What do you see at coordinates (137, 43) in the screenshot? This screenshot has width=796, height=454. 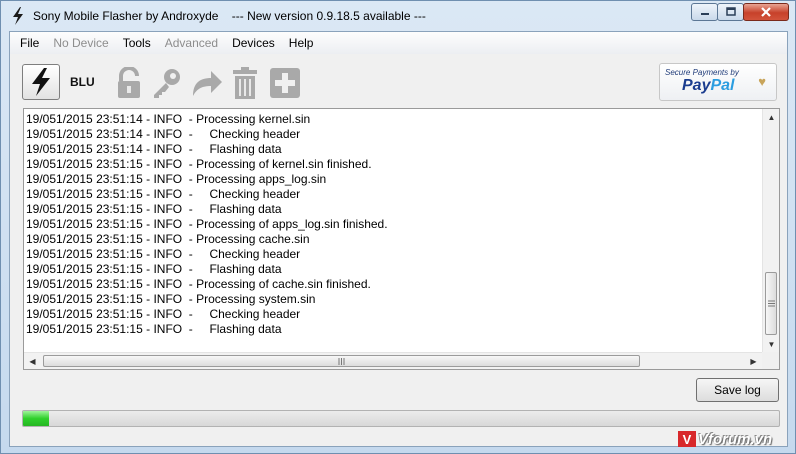 I see `menu-tools: Tools` at bounding box center [137, 43].